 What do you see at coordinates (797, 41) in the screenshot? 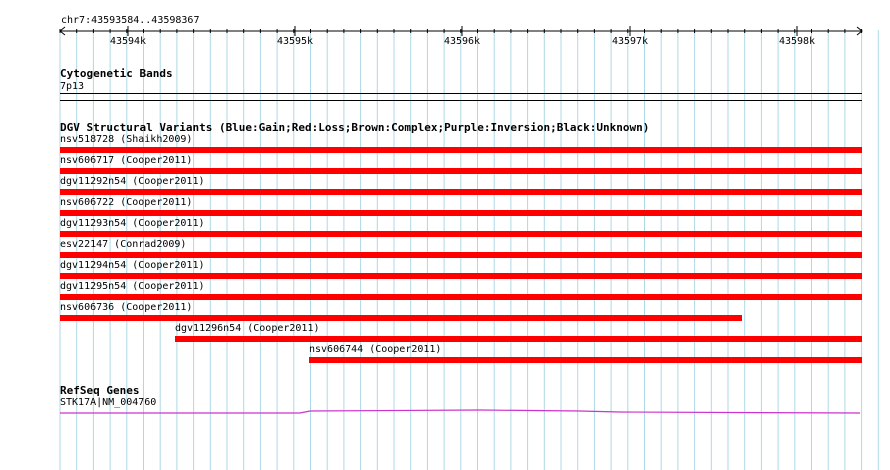
I see `ruler-tick-label: 43598k` at bounding box center [797, 41].